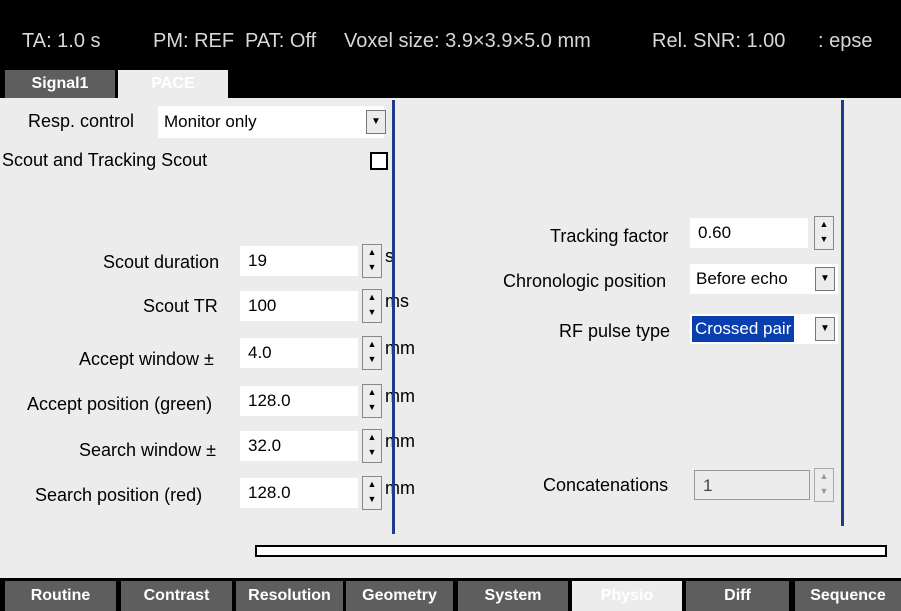 Image resolution: width=901 pixels, height=611 pixels. Describe the element at coordinates (615, 331) in the screenshot. I see `rf-pulse-type-label: RF pulse type` at that location.